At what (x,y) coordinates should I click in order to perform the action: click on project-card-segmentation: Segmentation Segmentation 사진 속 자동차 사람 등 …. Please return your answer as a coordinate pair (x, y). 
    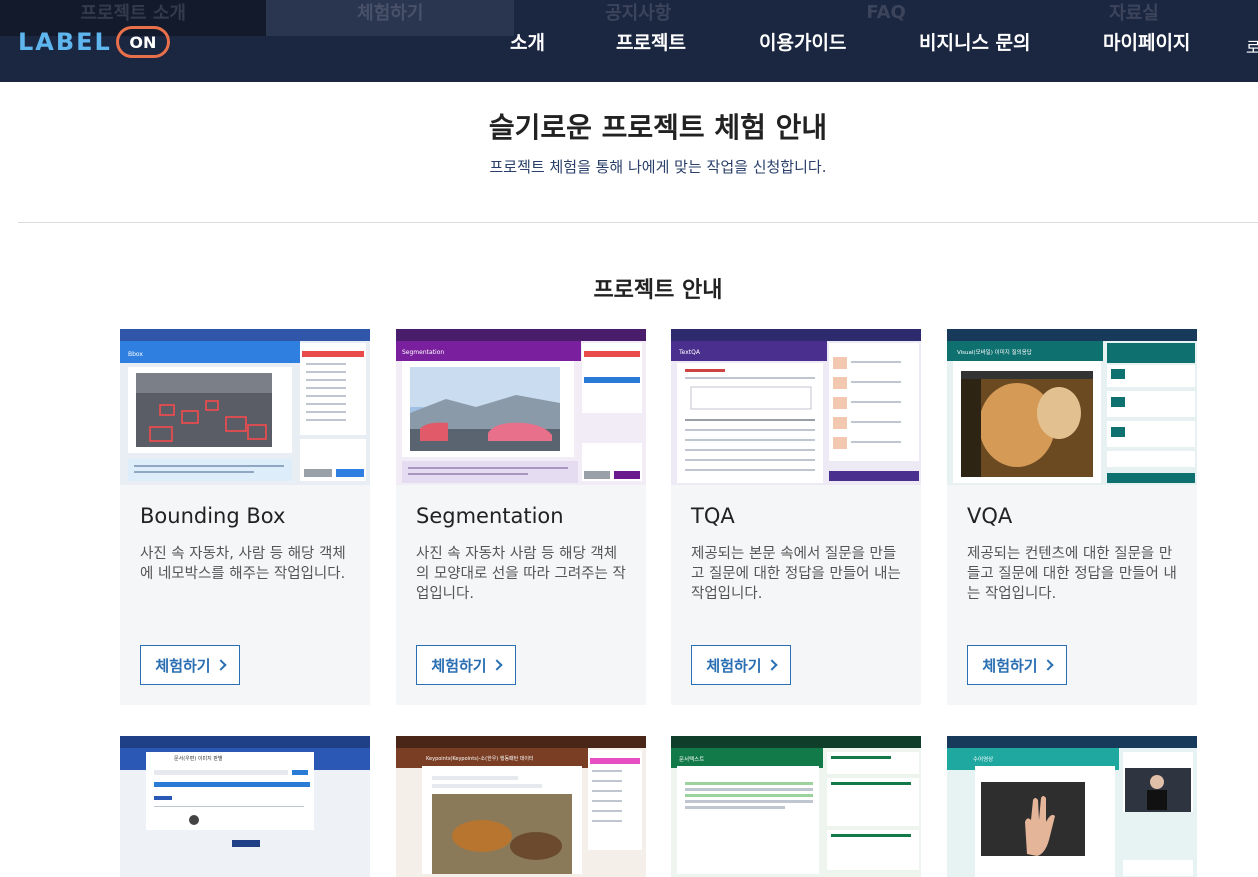
    Looking at the image, I should click on (521, 517).